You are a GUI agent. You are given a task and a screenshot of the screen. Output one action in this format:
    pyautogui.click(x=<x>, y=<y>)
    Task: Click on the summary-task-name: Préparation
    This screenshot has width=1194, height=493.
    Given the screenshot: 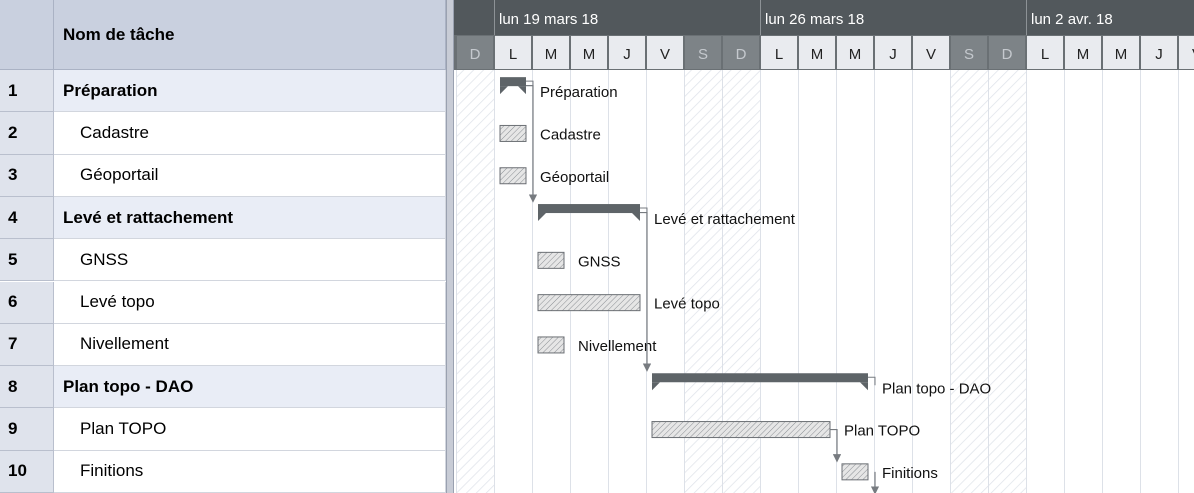 What is the action you would take?
    pyautogui.click(x=250, y=91)
    